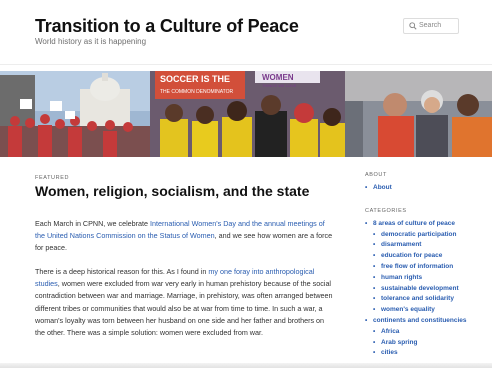 The height and width of the screenshot is (368, 492). Describe the element at coordinates (167, 26) in the screenshot. I see `site-title: Transition to a Culture of Peace` at that location.